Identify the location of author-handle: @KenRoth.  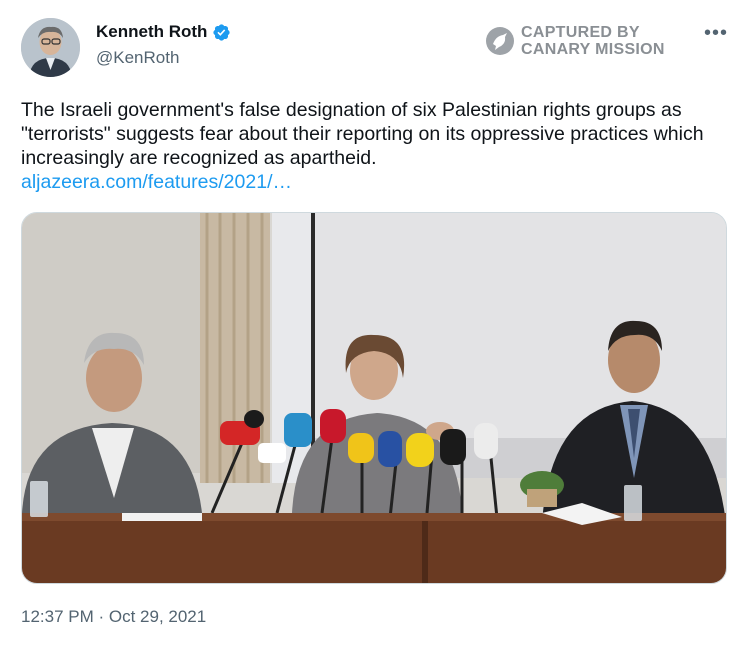
(137, 58).